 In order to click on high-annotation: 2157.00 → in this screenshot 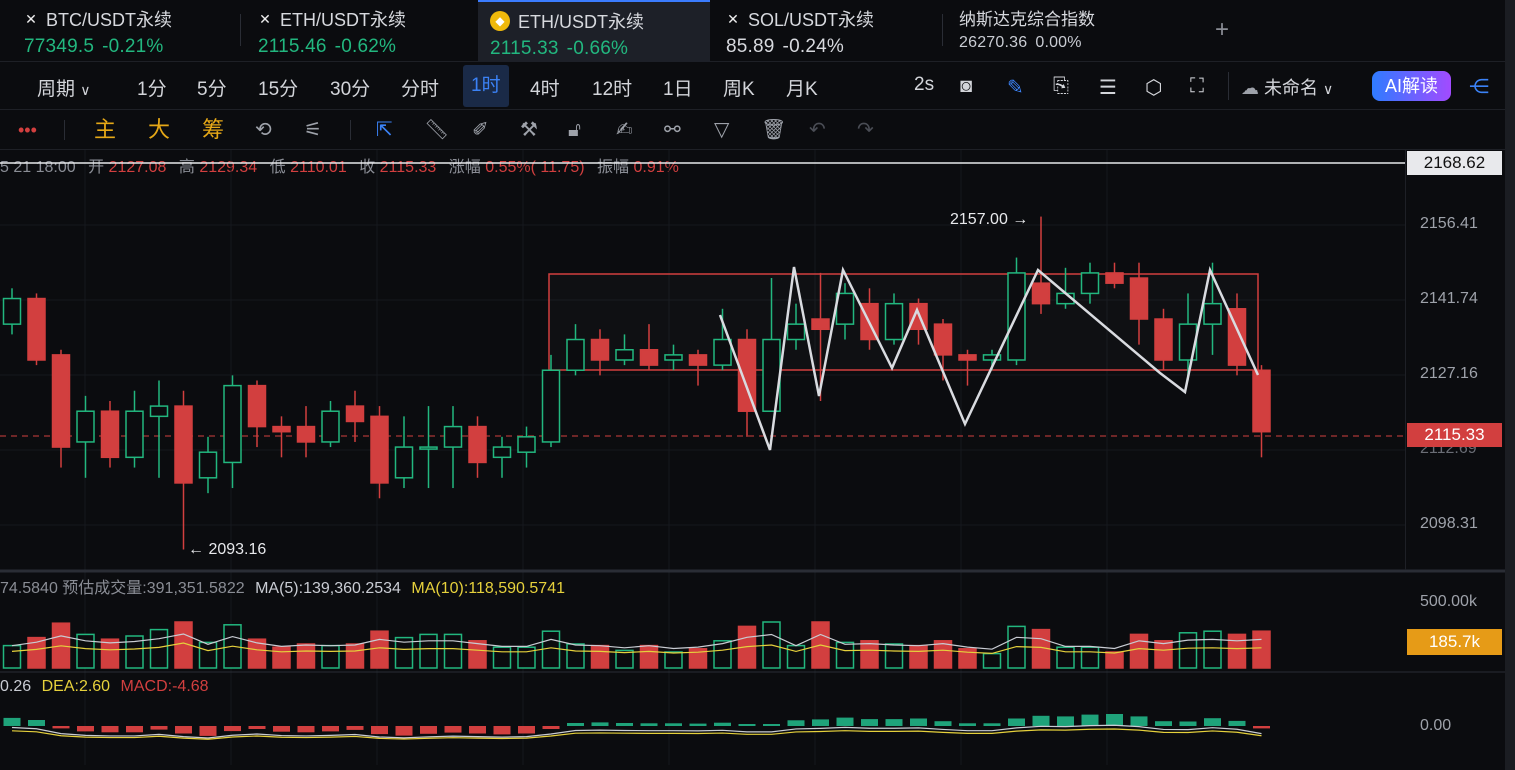, I will do `click(989, 219)`.